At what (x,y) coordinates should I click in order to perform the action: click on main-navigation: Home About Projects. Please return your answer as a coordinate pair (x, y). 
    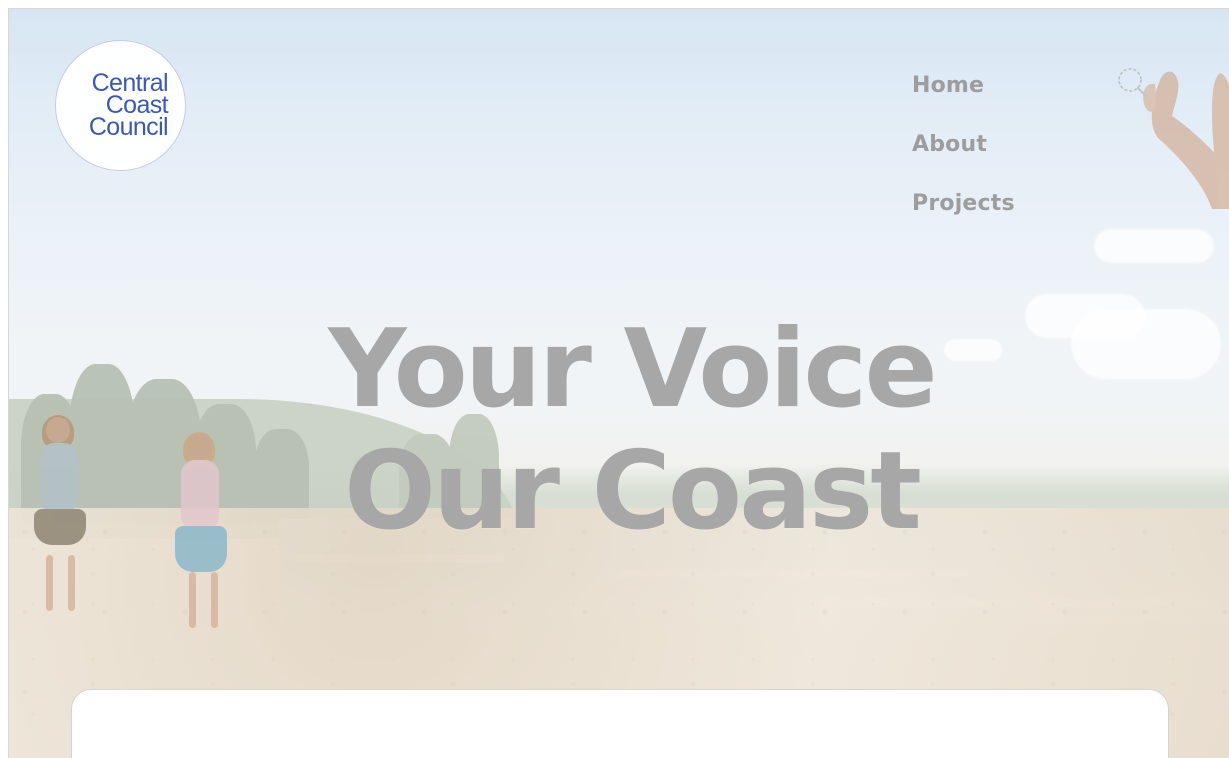
    Looking at the image, I should click on (982, 160).